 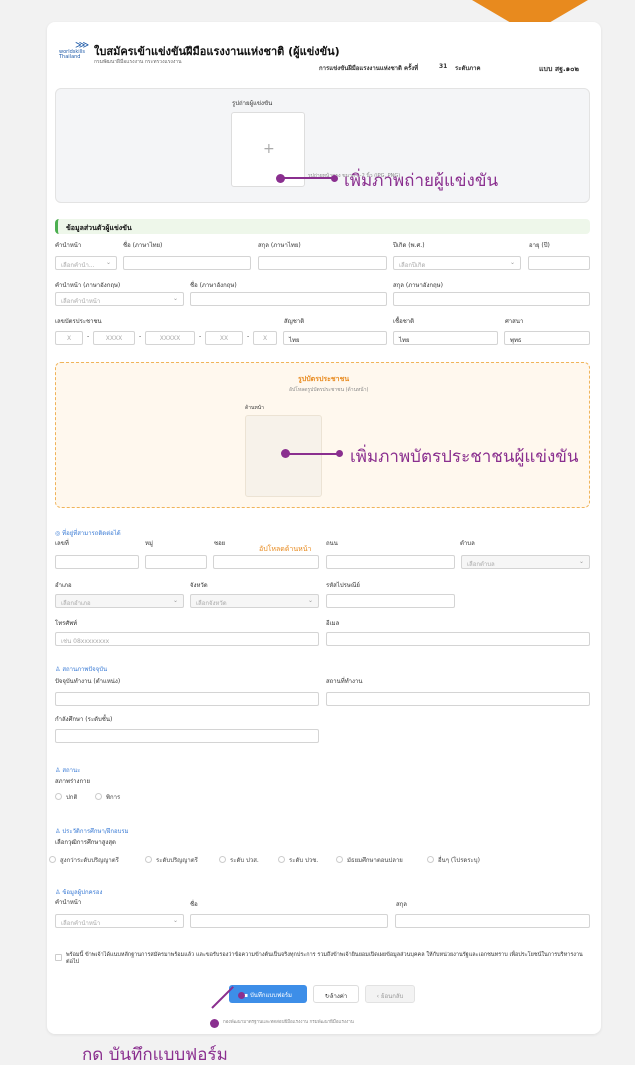 I want to click on moo-input, so click(x=176, y=562).